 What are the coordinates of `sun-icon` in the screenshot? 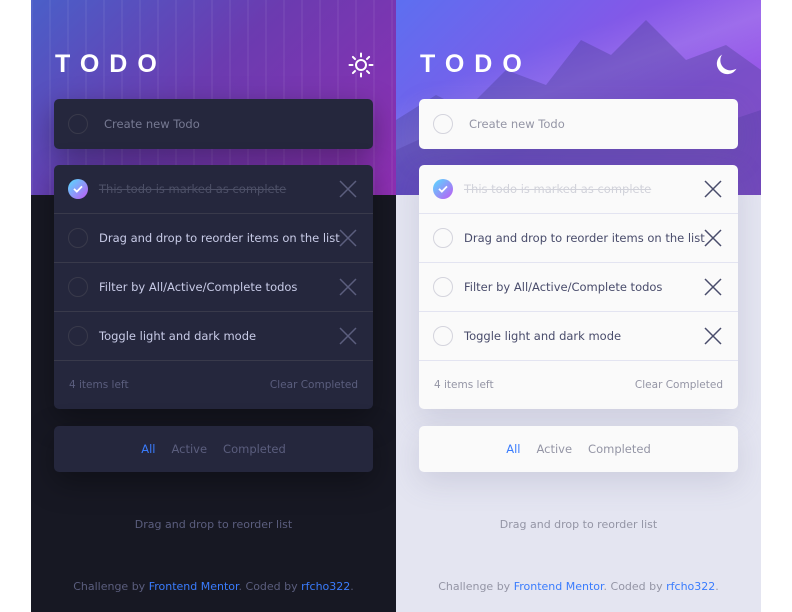 It's located at (361, 65).